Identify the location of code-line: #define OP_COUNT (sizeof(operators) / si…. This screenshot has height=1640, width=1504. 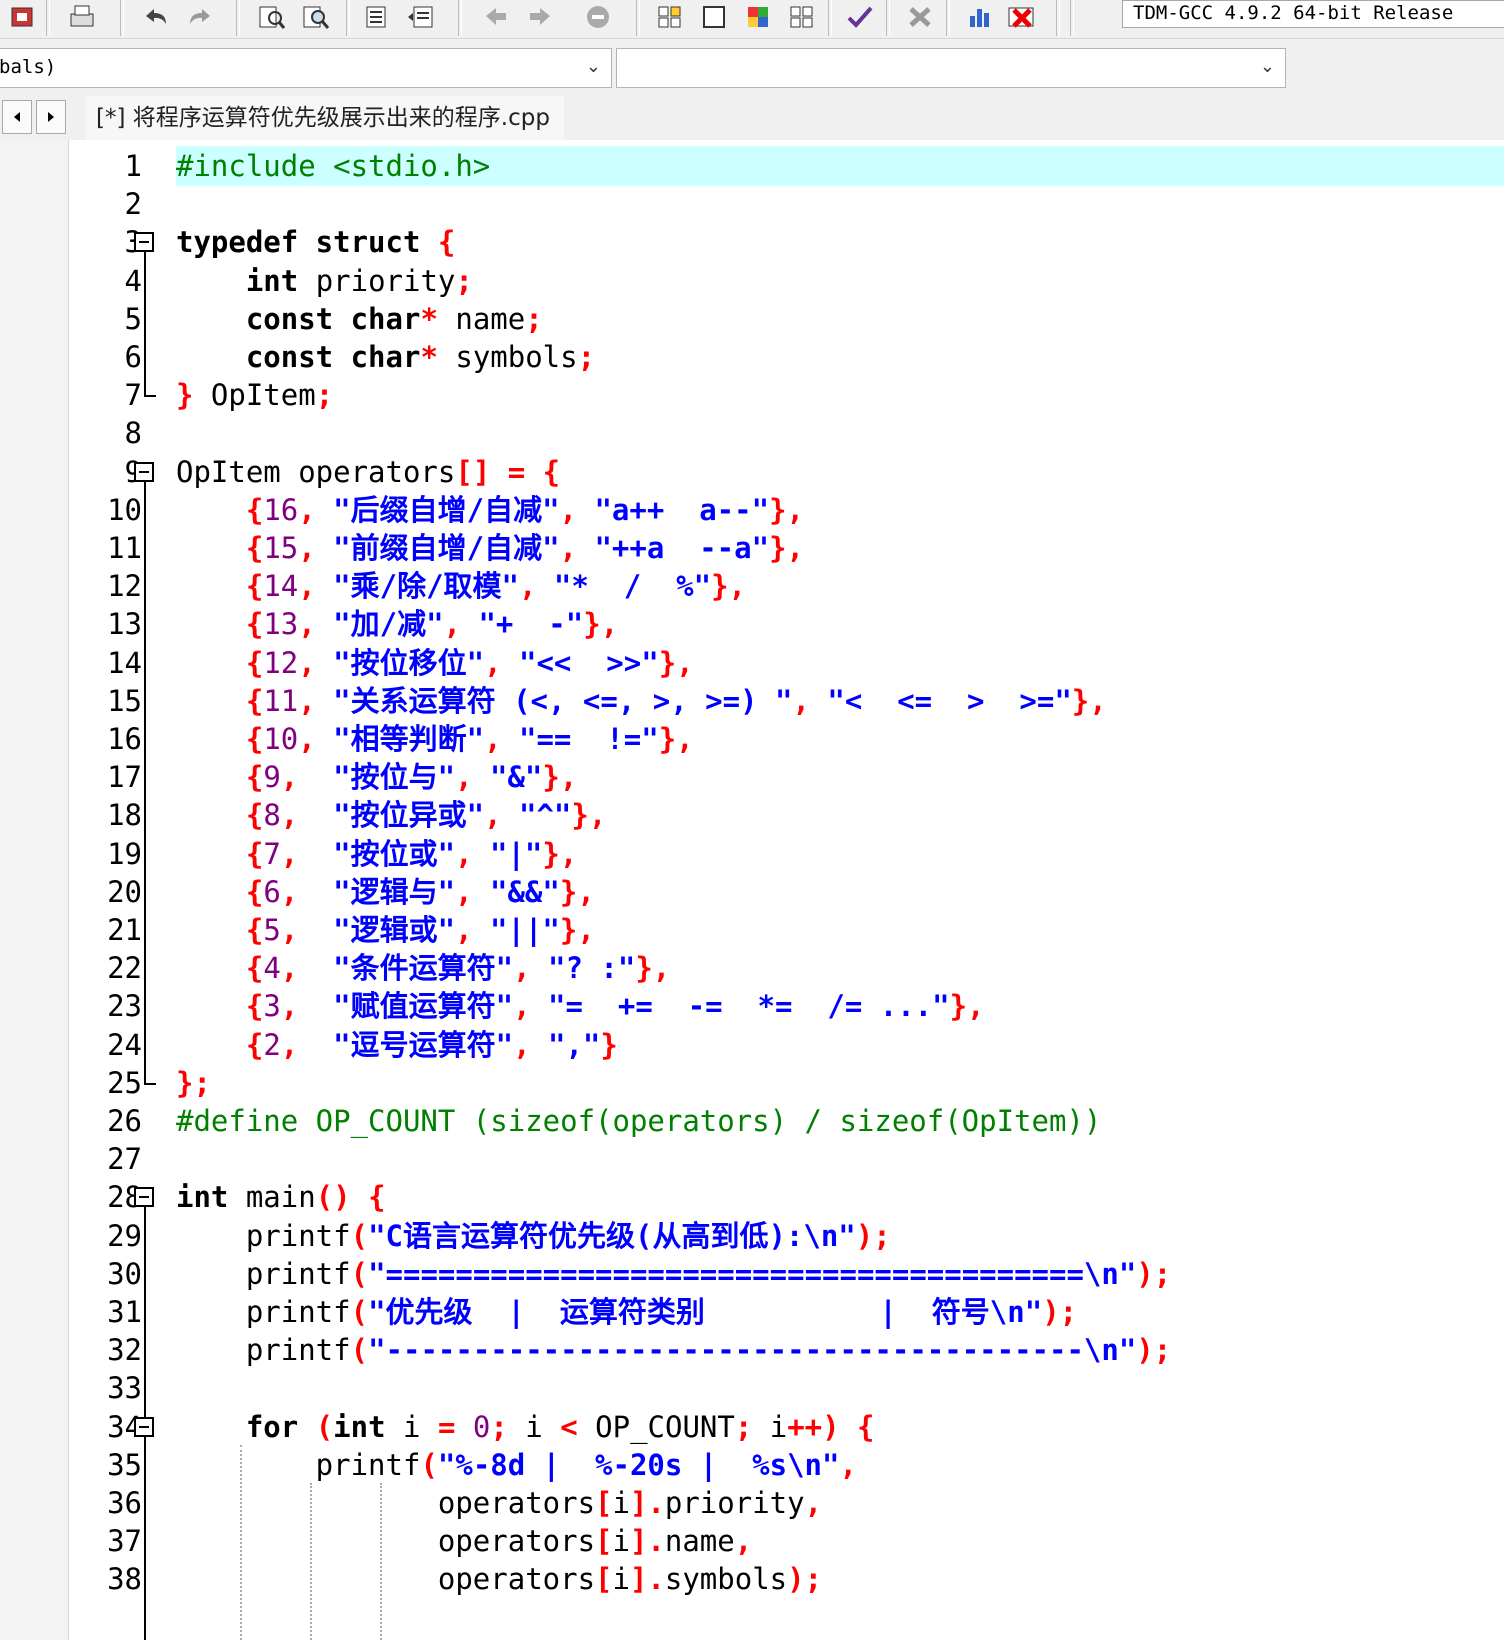
(638, 1121).